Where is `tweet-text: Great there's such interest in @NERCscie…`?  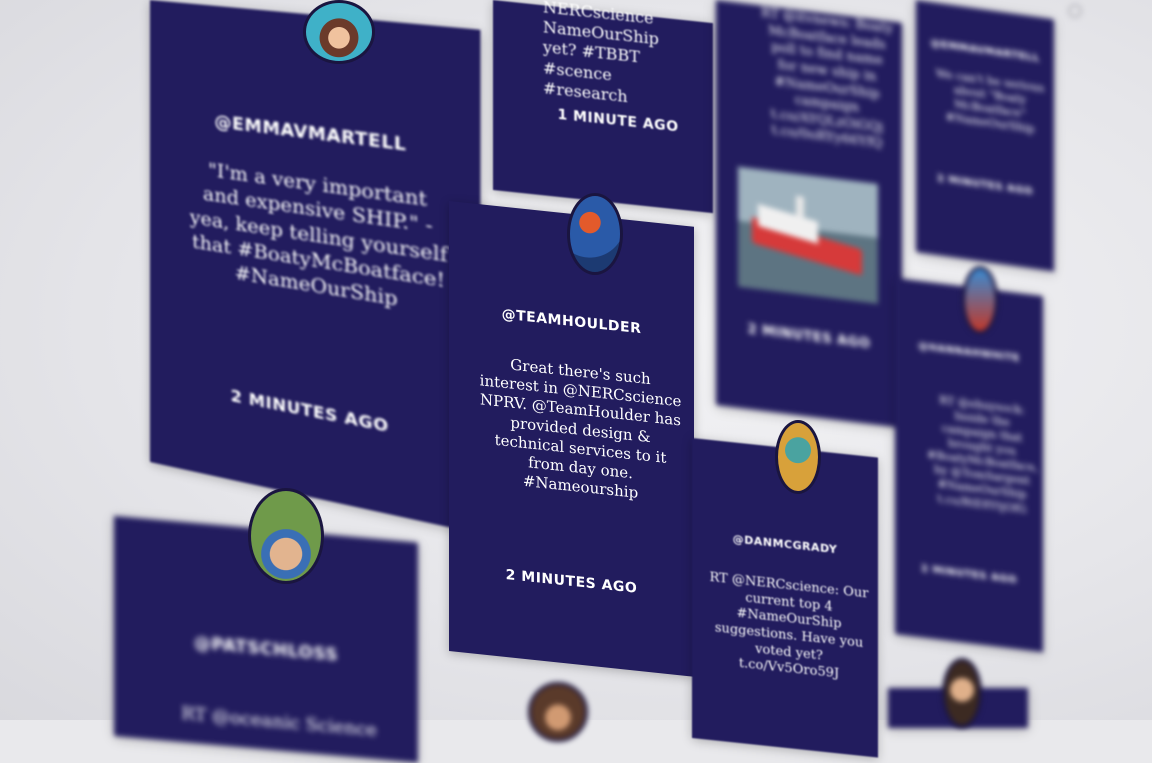 tweet-text: Great there's such interest in @NERCscie… is located at coordinates (580, 430).